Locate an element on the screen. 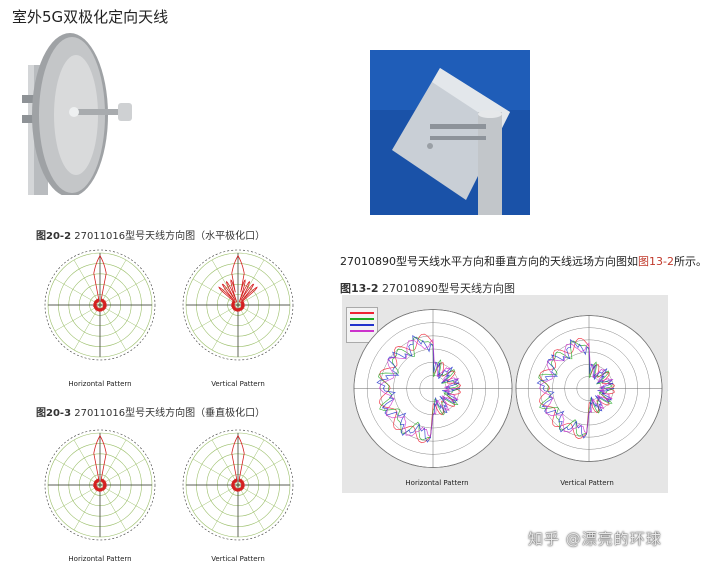 This screenshot has height=565, width=720. figure-text: 27011016型号天线方向图（垂直极化口） is located at coordinates (170, 413).